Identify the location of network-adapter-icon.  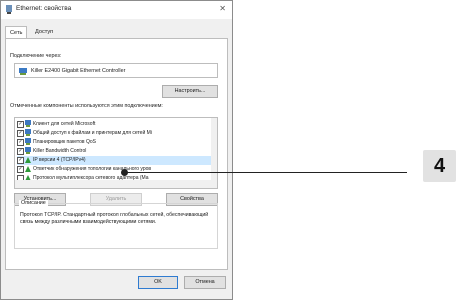
(9, 9).